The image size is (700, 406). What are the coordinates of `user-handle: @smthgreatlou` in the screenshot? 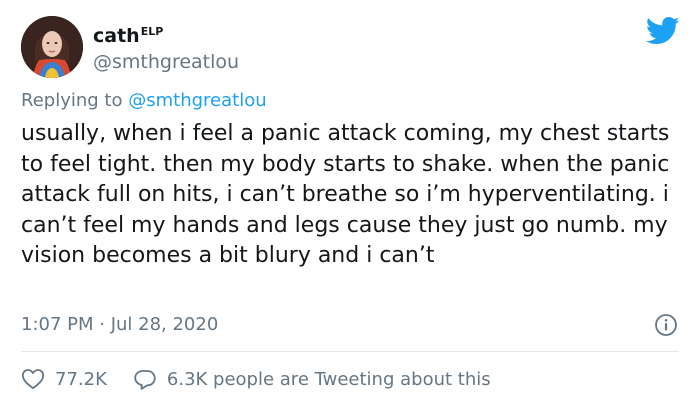 It's located at (166, 62).